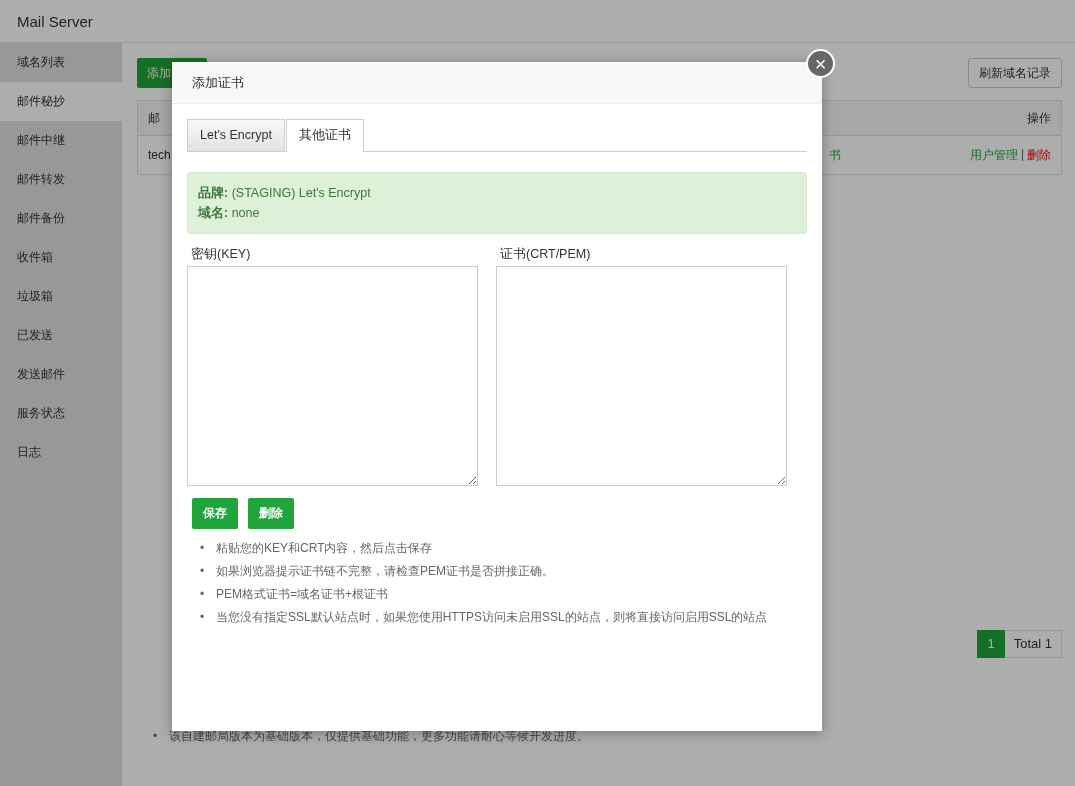 The width and height of the screenshot is (1075, 786). What do you see at coordinates (1033, 644) in the screenshot?
I see `total-count: Total 1` at bounding box center [1033, 644].